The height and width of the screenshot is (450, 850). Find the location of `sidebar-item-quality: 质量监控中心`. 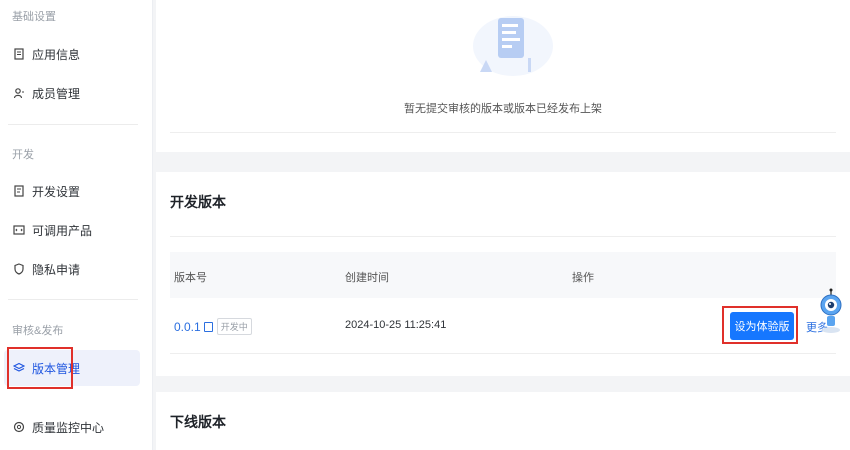

sidebar-item-quality: 质量监控中心 is located at coordinates (72, 427).